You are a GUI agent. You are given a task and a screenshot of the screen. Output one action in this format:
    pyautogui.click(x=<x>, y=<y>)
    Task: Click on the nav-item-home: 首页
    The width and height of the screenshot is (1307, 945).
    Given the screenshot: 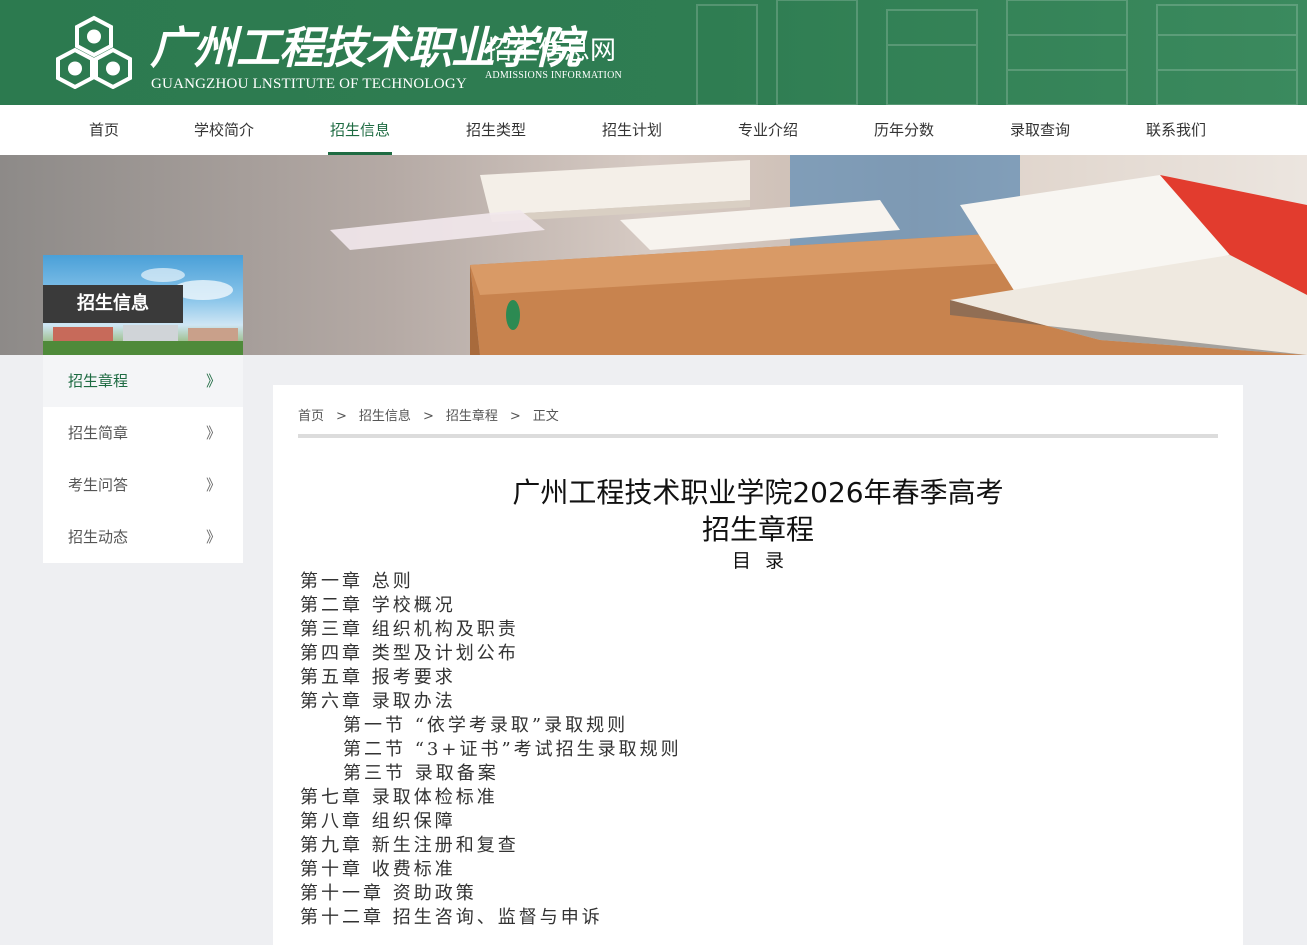 What is the action you would take?
    pyautogui.click(x=104, y=130)
    